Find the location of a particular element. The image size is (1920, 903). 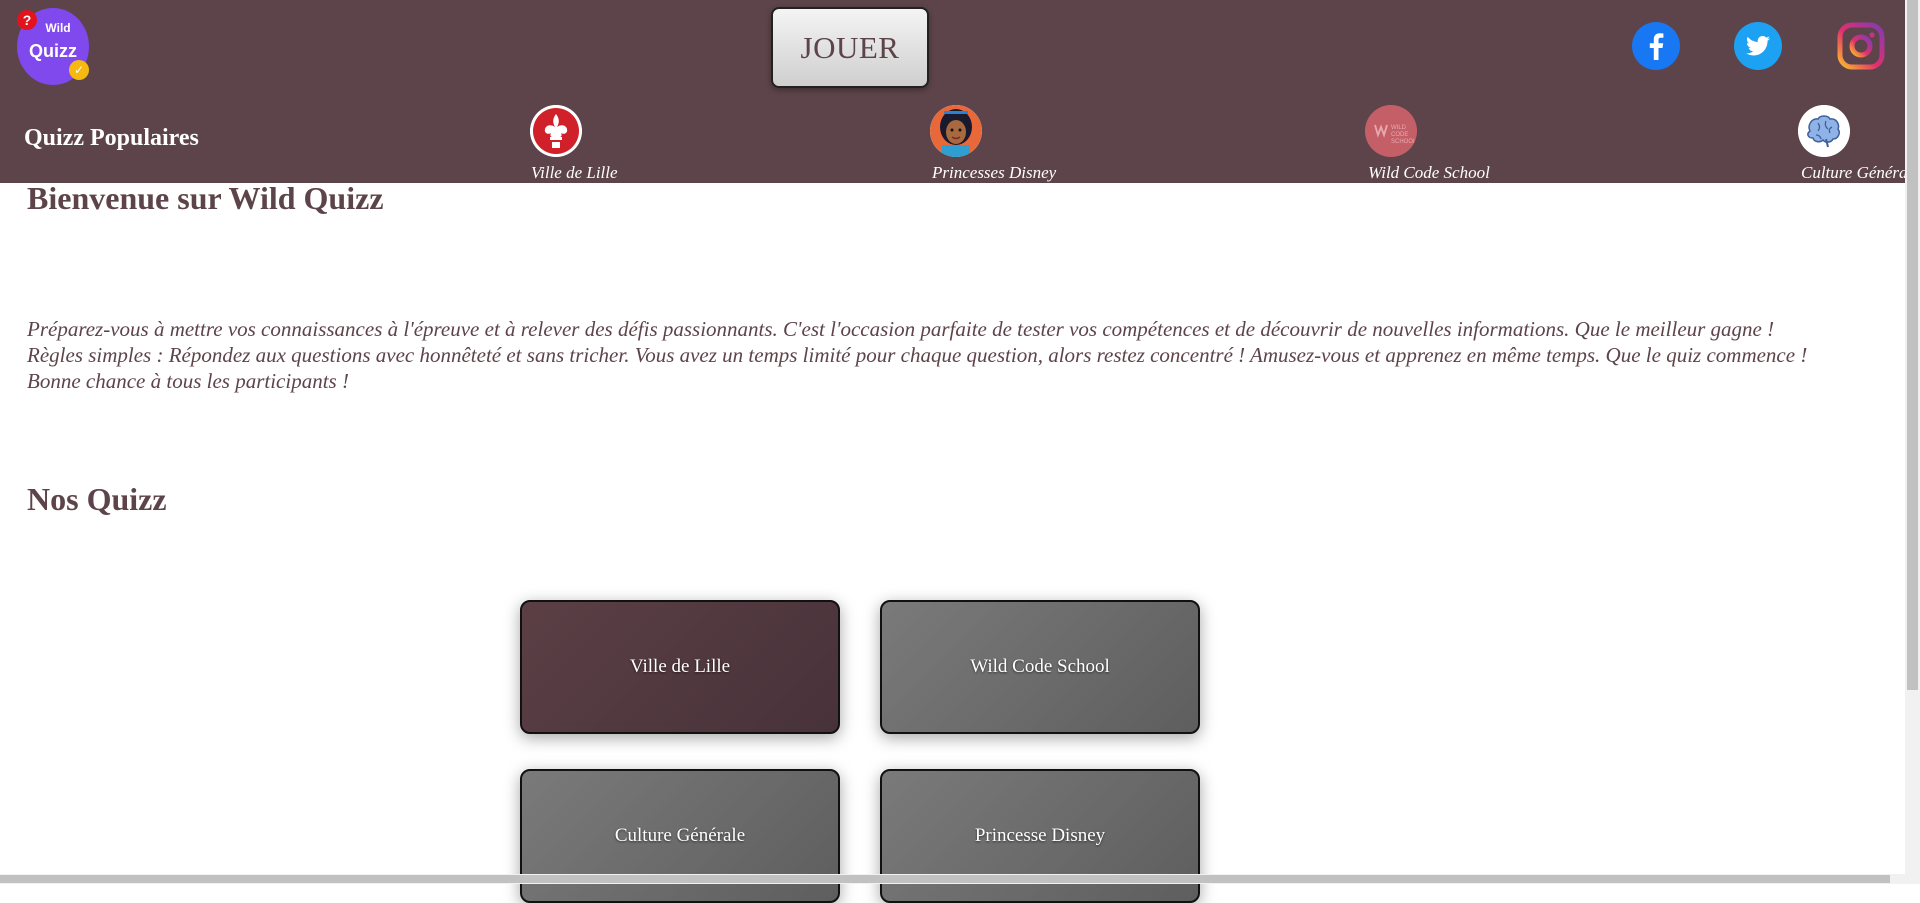

vertical-scrollbar is located at coordinates (1912, 442).